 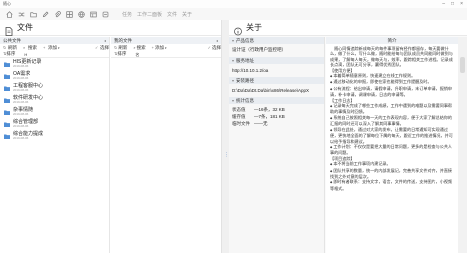 What do you see at coordinates (276, 80) in the screenshot?
I see `install-section-header: ▾ 安装路径` at bounding box center [276, 80].